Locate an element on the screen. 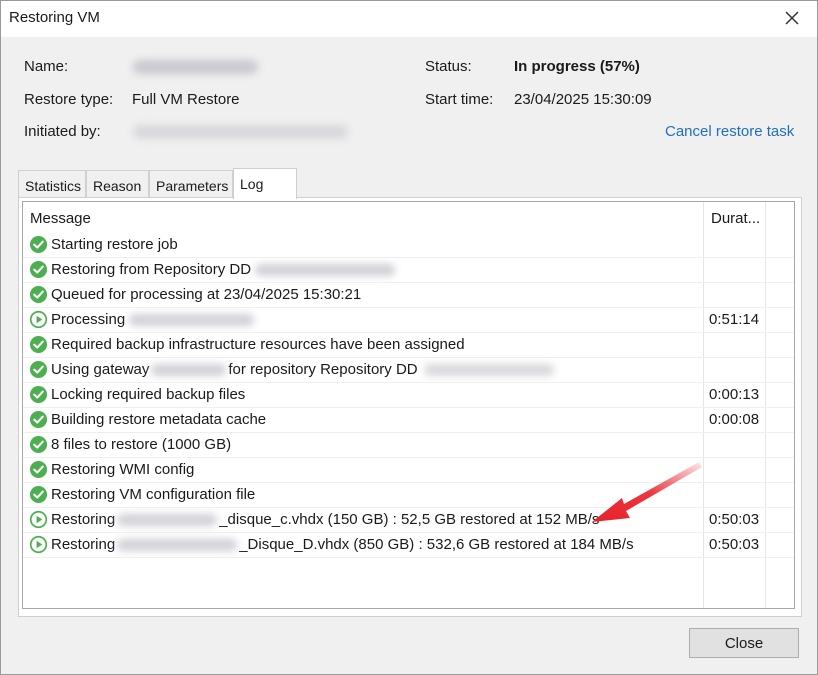 The image size is (818, 675). log-message-text: for repository Repository DD is located at coordinates (323, 369).